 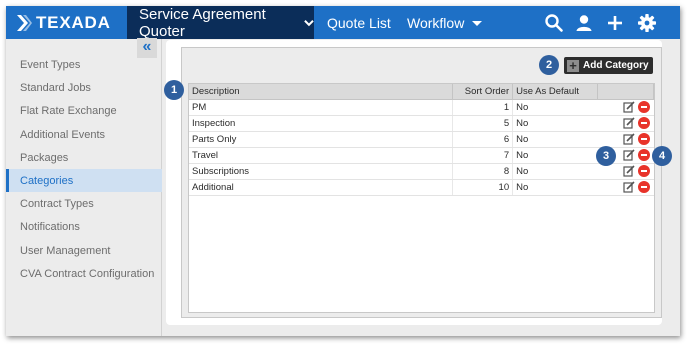 I want to click on nav-quote-list: Quote List, so click(x=359, y=22).